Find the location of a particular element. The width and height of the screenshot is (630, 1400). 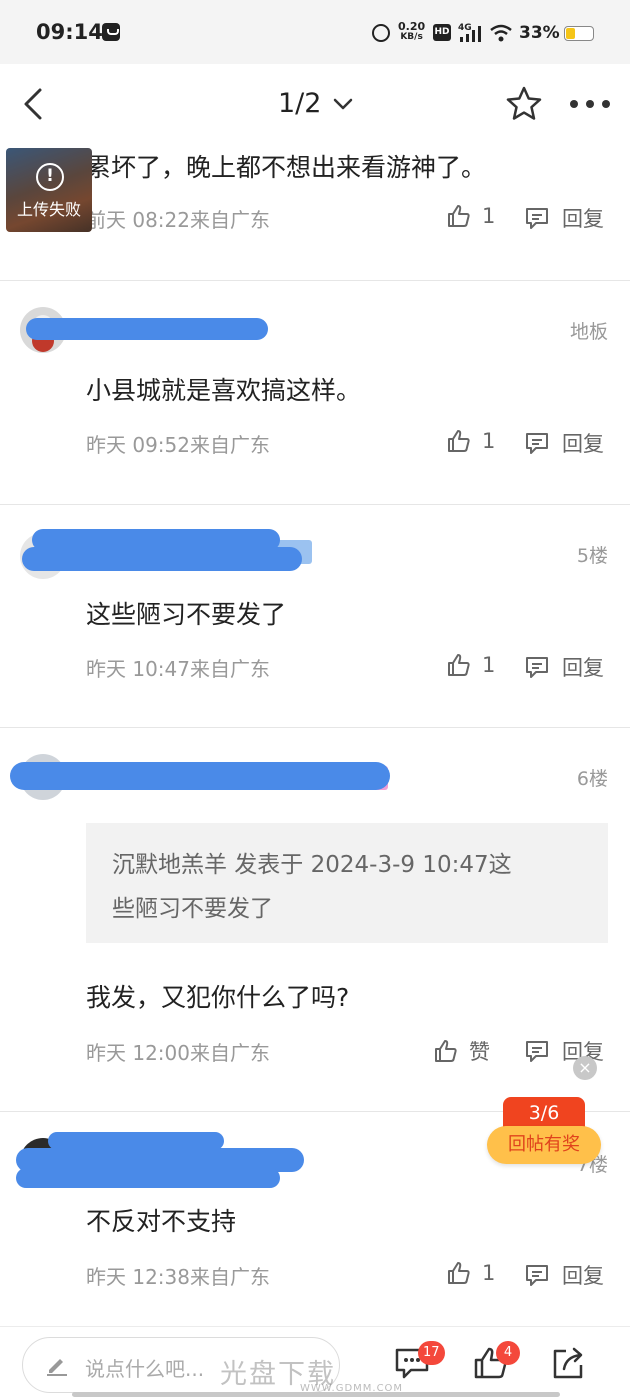

post-time: 昨天 12:00来自广东 is located at coordinates (178, 1053).